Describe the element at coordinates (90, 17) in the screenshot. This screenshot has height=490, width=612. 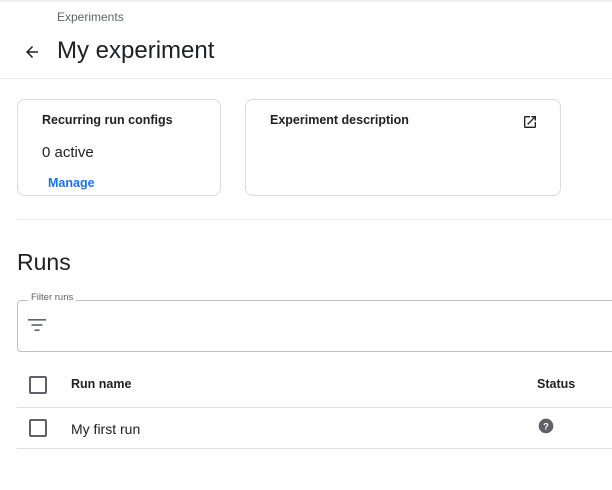
I see `breadcrumb: Experiments` at that location.